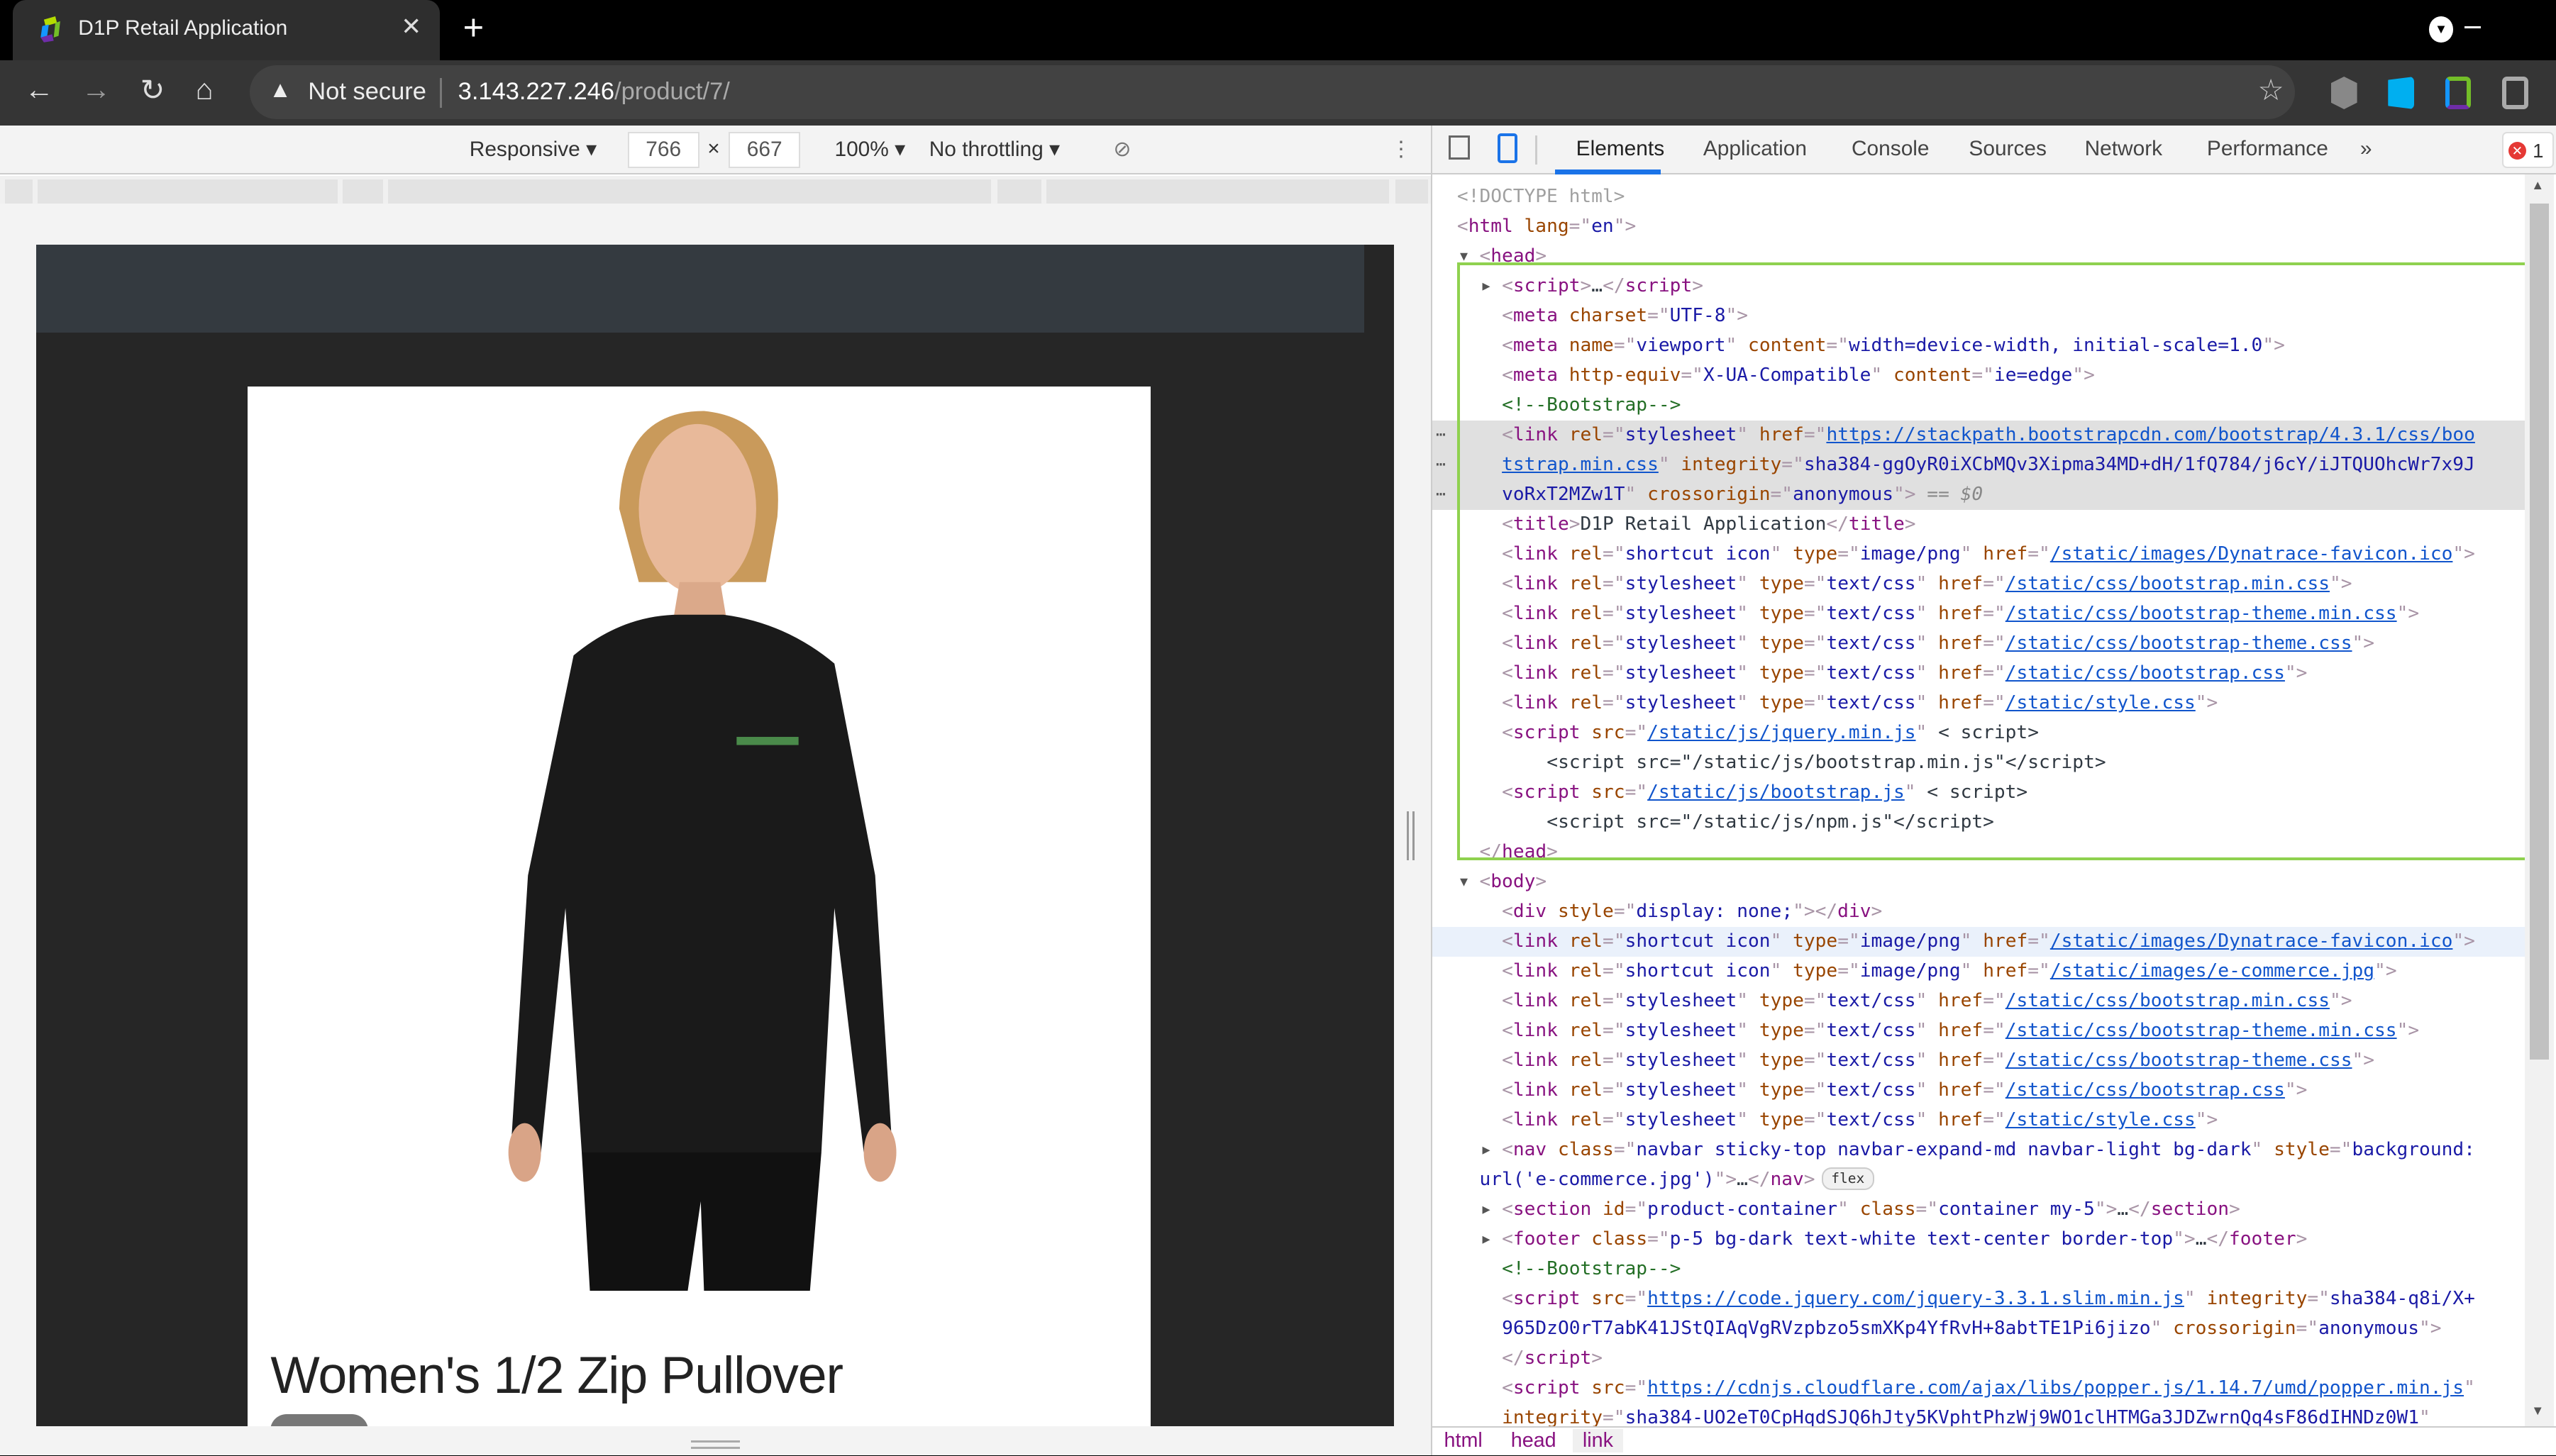 The width and height of the screenshot is (2556, 1456). I want to click on inspect-element-icon, so click(1460, 148).